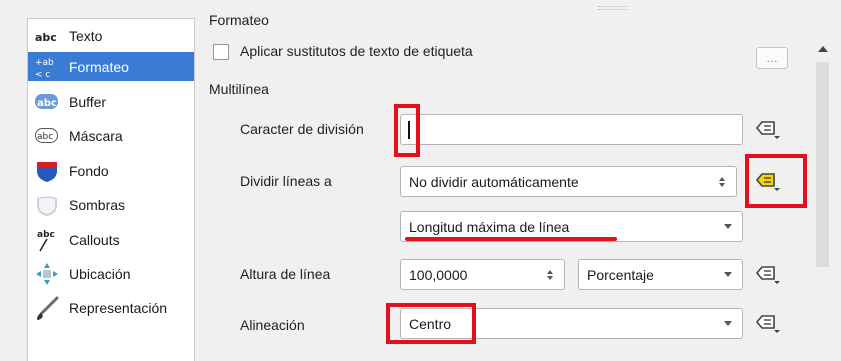  I want to click on wrap-lines-value: No dividir automáticamente, so click(494, 181).